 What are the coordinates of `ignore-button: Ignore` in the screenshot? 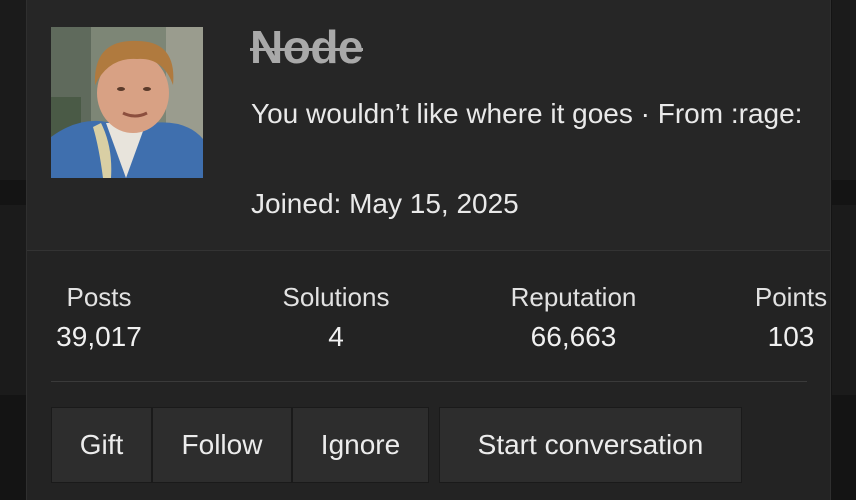 It's located at (360, 445).